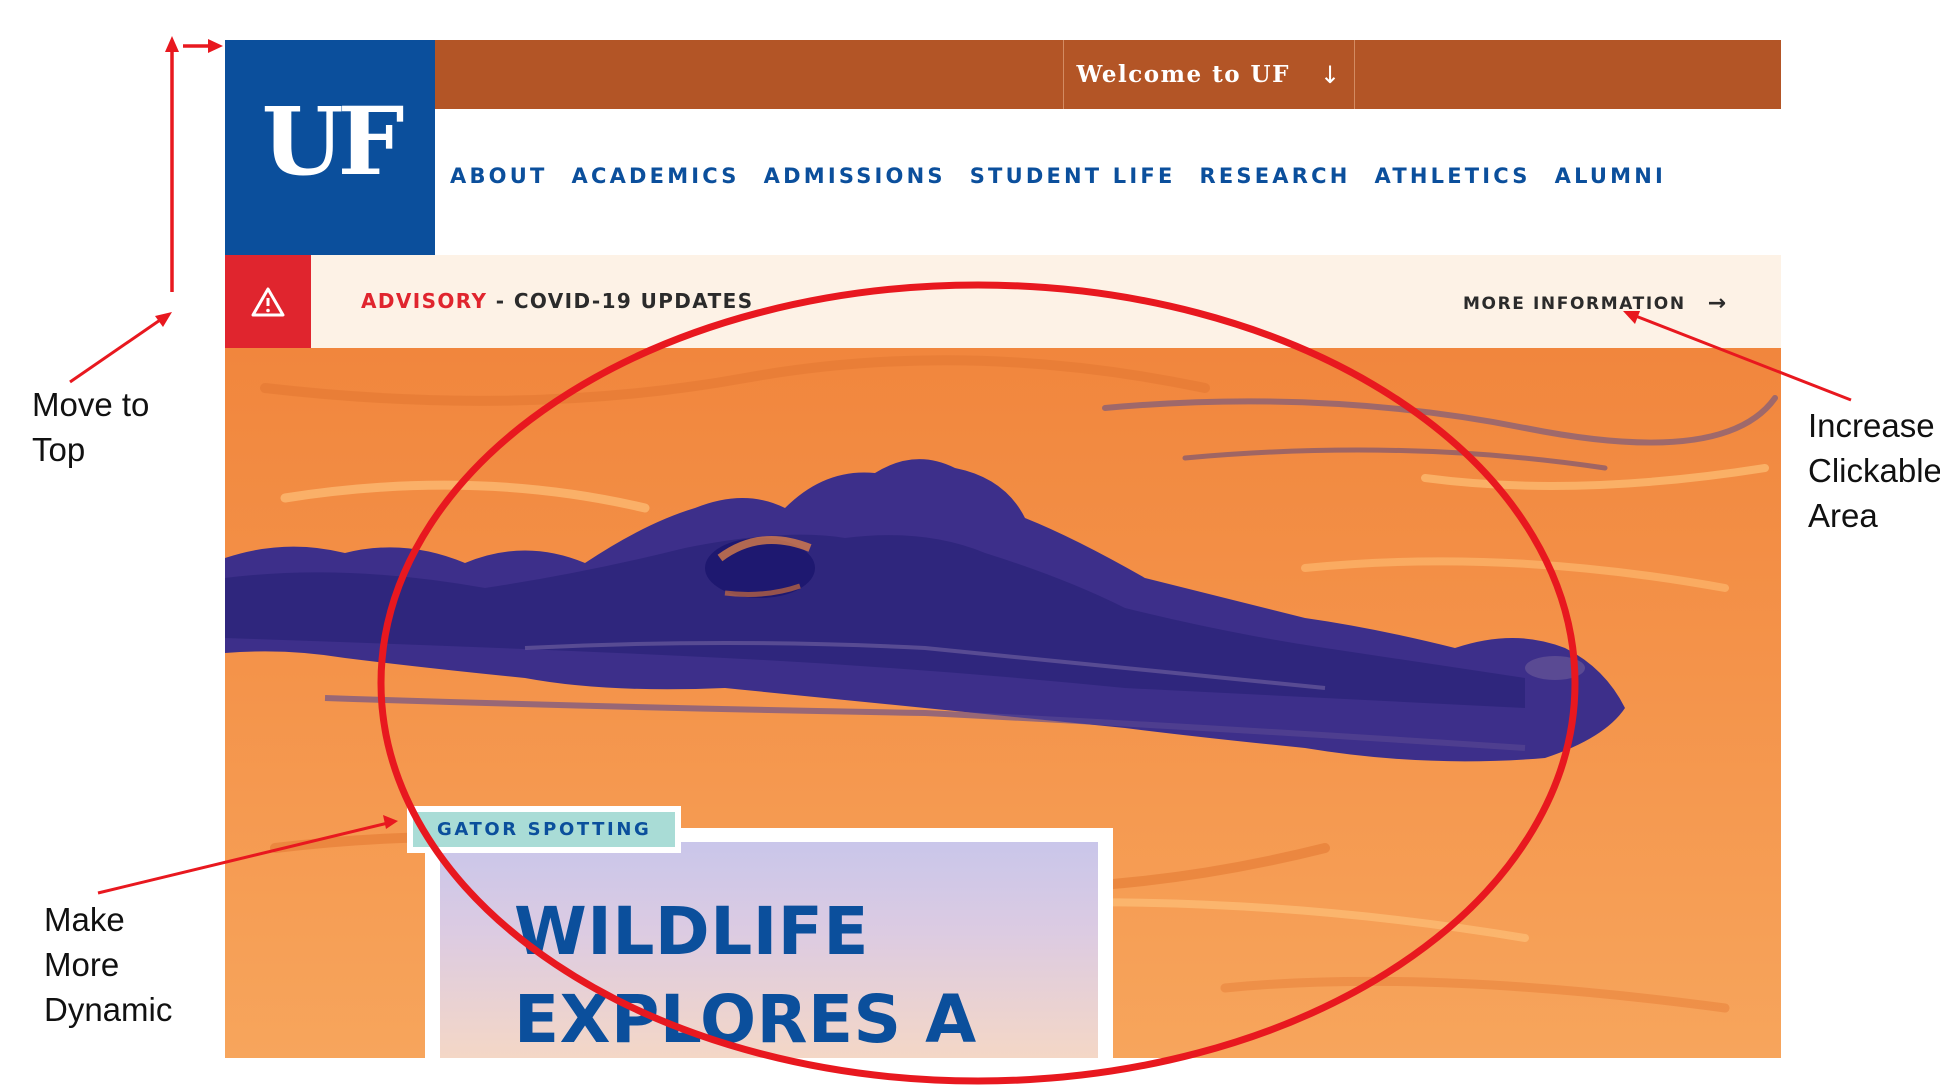  Describe the element at coordinates (268, 301) in the screenshot. I see `warning-triangle-icon` at that location.